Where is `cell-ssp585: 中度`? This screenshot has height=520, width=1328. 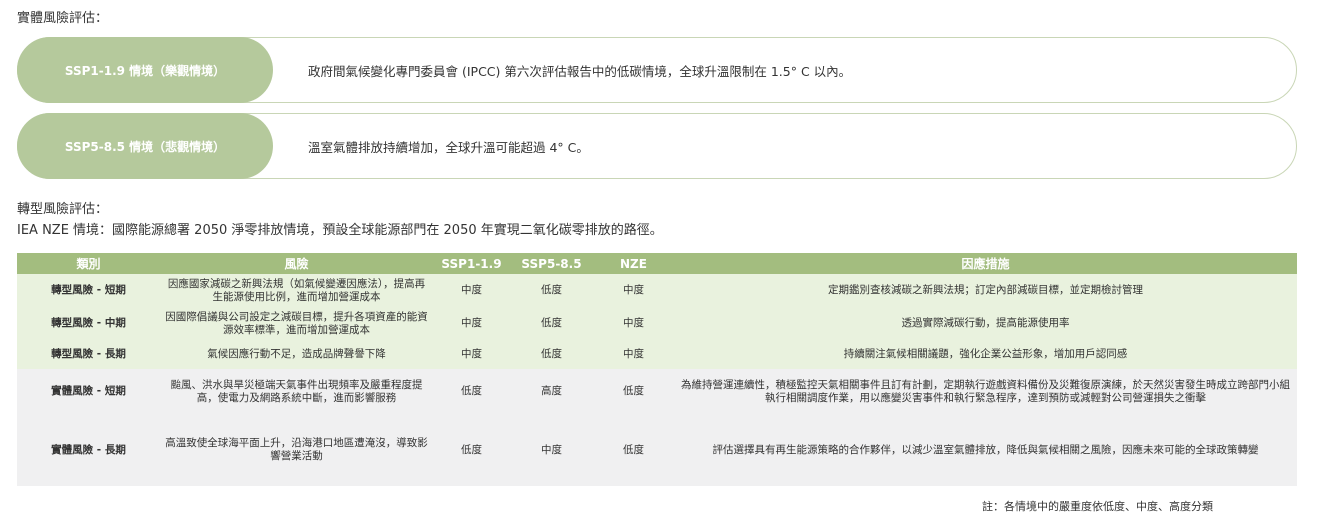 cell-ssp585: 中度 is located at coordinates (551, 450).